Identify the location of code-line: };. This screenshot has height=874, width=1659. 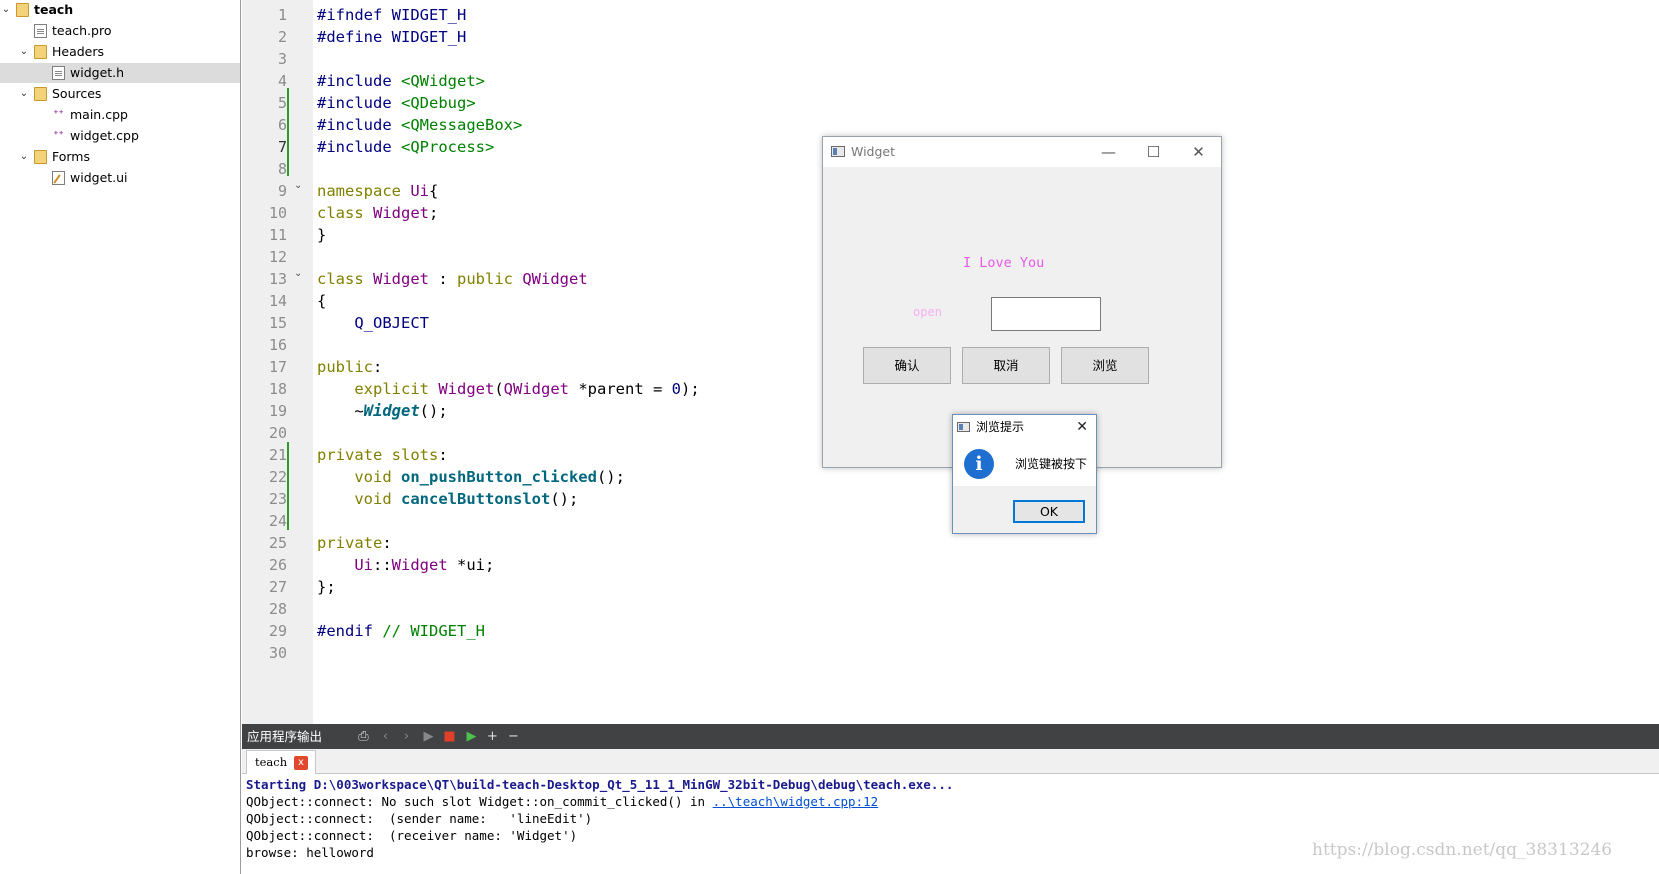
(326, 587).